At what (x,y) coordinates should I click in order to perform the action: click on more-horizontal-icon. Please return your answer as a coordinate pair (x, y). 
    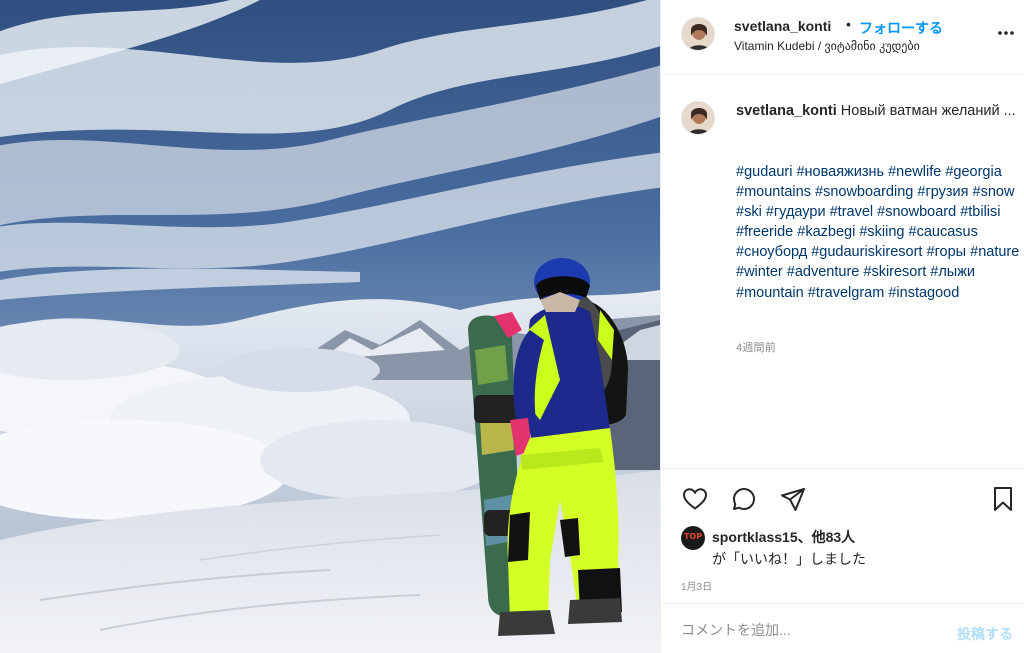
    Looking at the image, I should click on (1006, 33).